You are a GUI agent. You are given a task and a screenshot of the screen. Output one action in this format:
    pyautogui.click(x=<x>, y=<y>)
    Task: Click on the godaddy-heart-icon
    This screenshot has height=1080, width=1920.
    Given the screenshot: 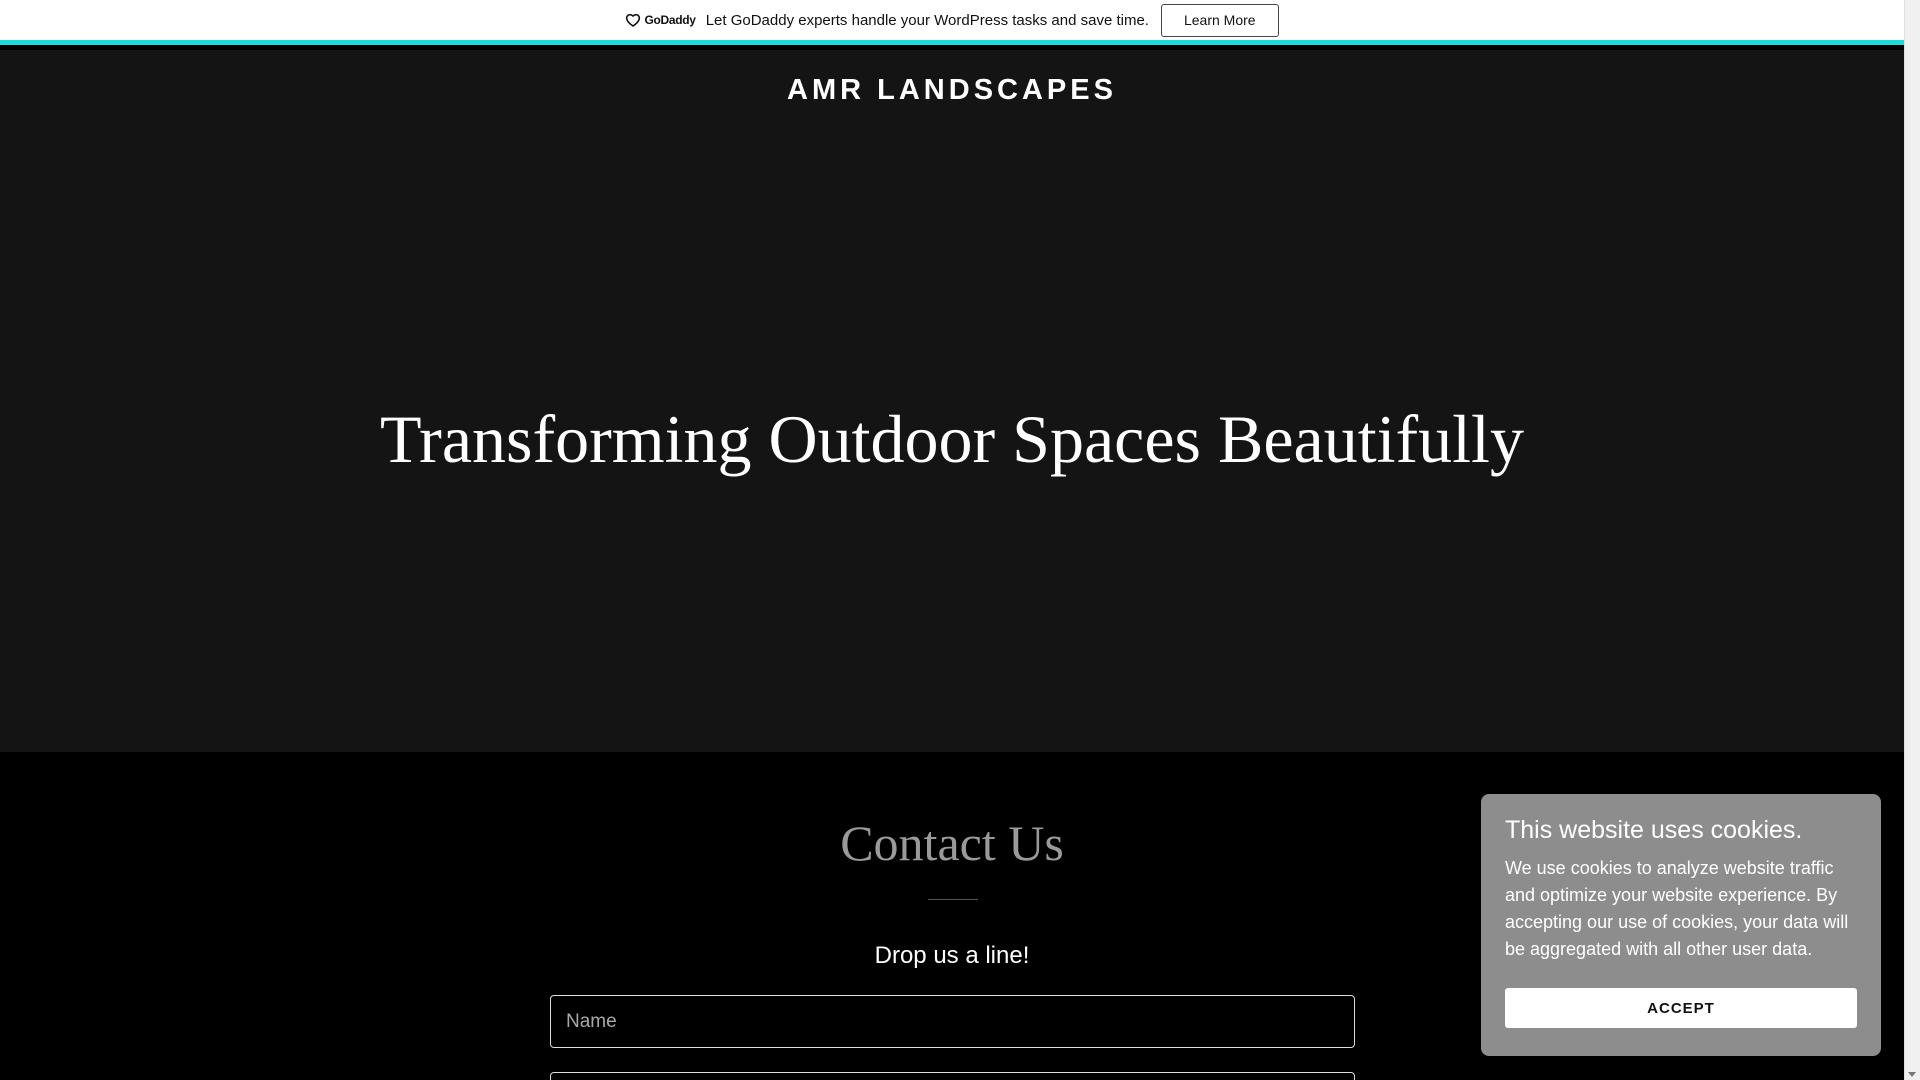 What is the action you would take?
    pyautogui.click(x=633, y=20)
    